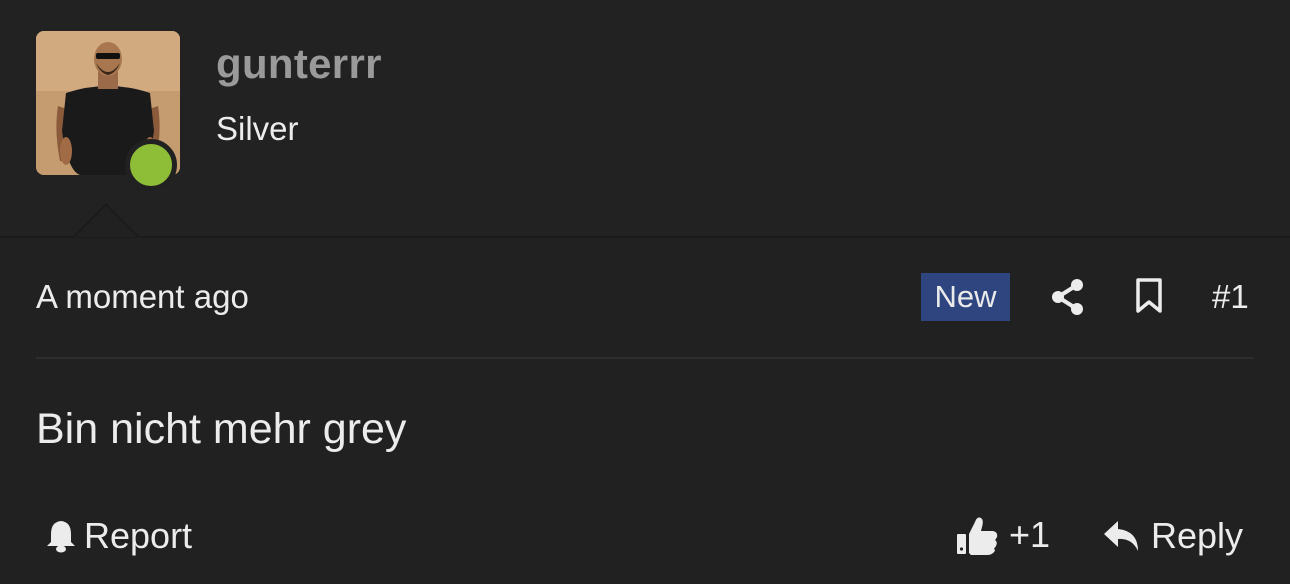 Image resolution: width=1290 pixels, height=584 pixels. What do you see at coordinates (1068, 297) in the screenshot?
I see `share-icon` at bounding box center [1068, 297].